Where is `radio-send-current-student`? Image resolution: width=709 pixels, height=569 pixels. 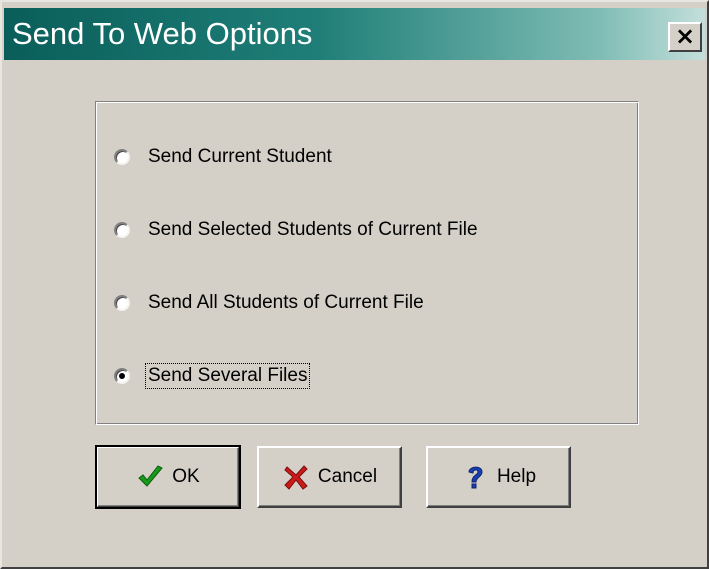
radio-send-current-student is located at coordinates (122, 157).